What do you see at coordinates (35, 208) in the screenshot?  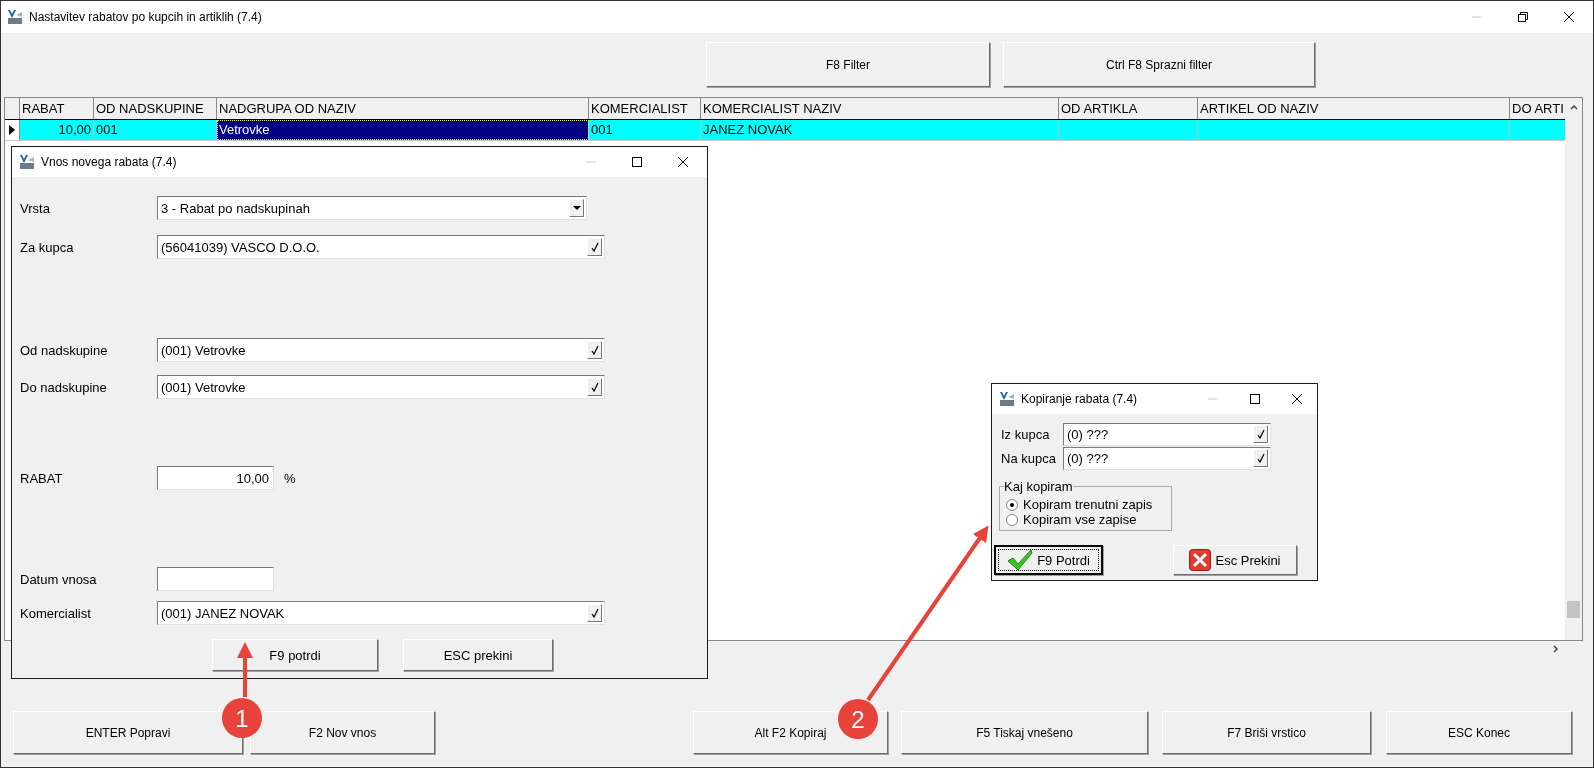 I see `field-label: Vrsta` at bounding box center [35, 208].